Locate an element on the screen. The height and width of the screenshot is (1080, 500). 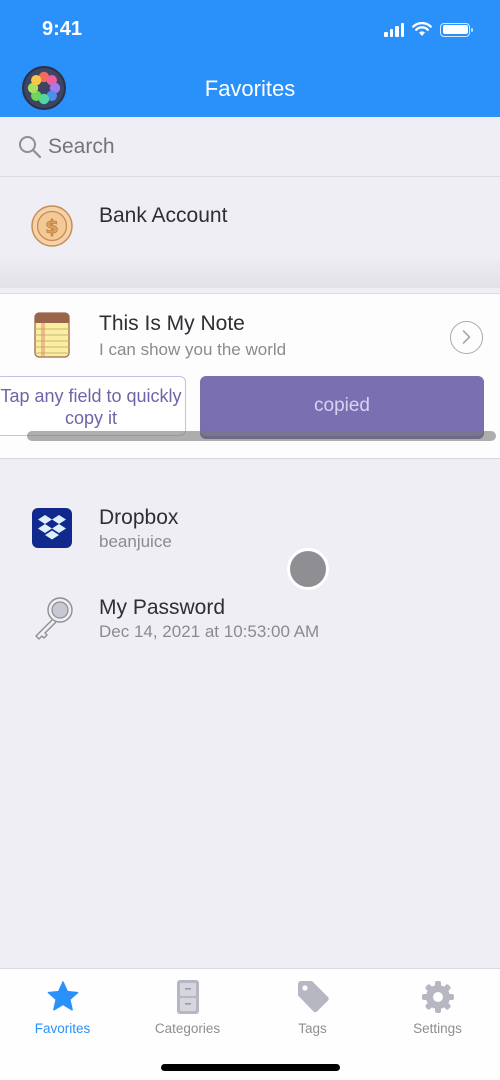
home-indicator is located at coordinates (250, 1067).